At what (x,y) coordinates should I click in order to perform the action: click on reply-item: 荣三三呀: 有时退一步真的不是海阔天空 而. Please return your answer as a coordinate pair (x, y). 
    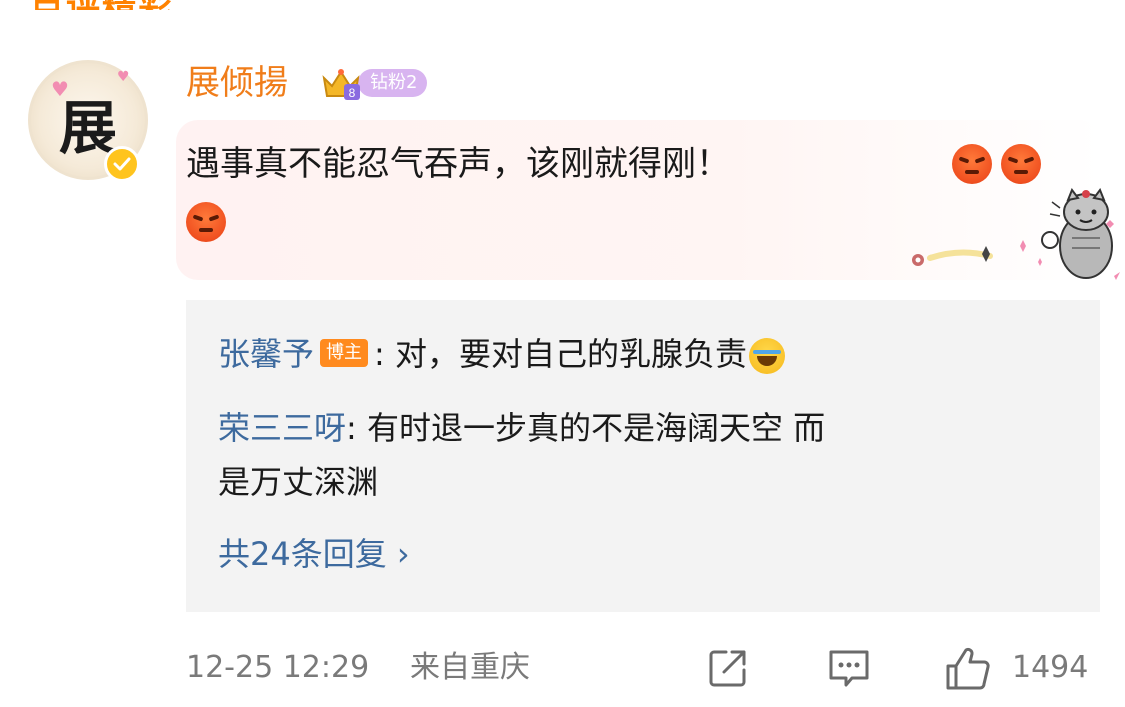
    Looking at the image, I should click on (521, 428).